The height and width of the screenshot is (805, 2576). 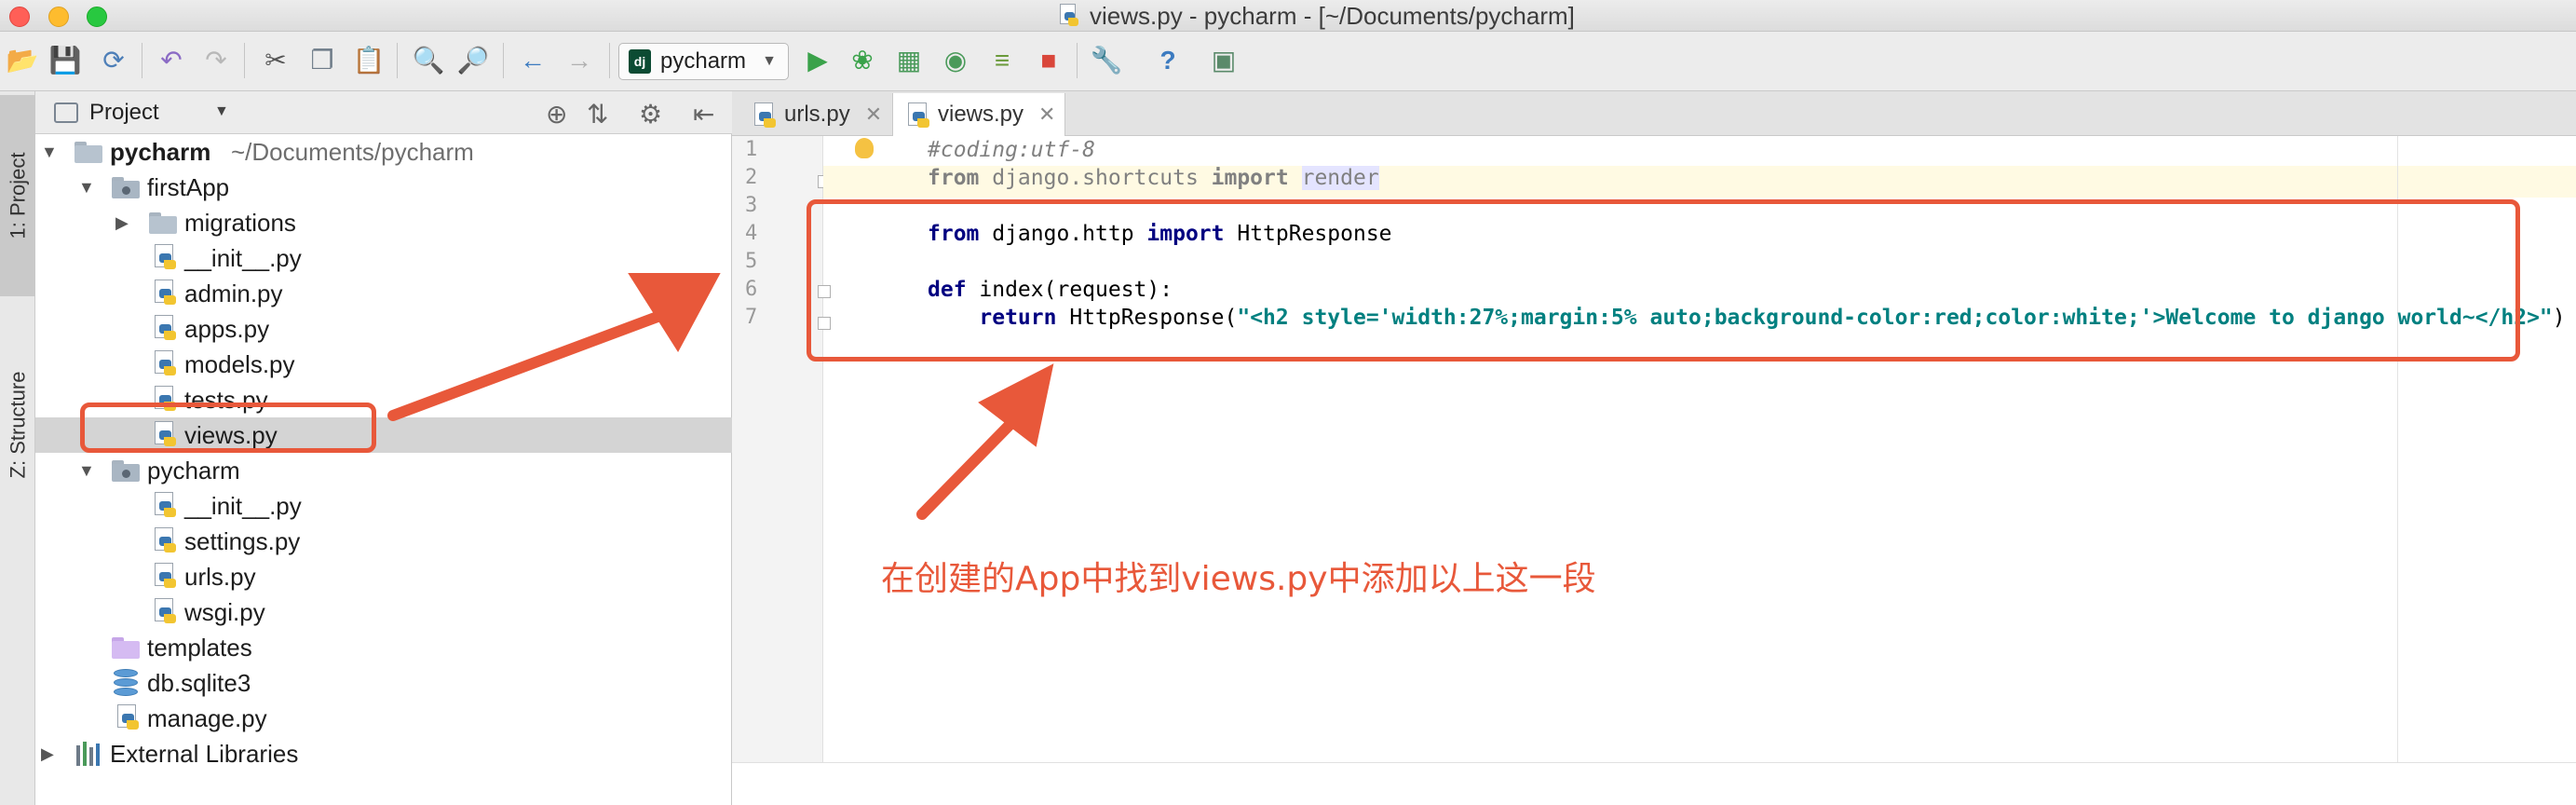 I want to click on editor-bottom-strip, so click(x=1654, y=783).